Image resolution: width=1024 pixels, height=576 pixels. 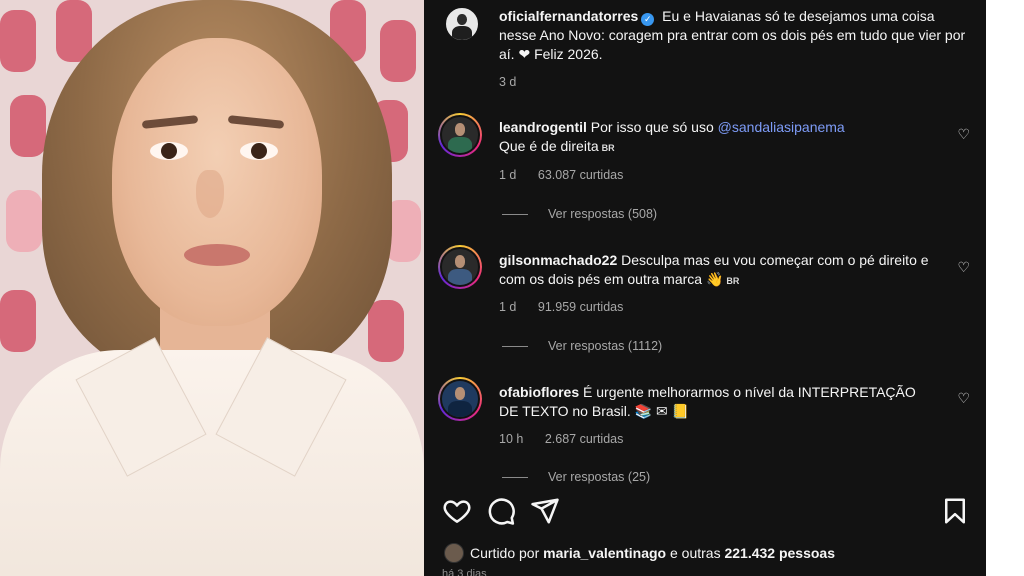 I want to click on comment-meta: 1 d 63.087 curtidas, so click(x=570, y=175).